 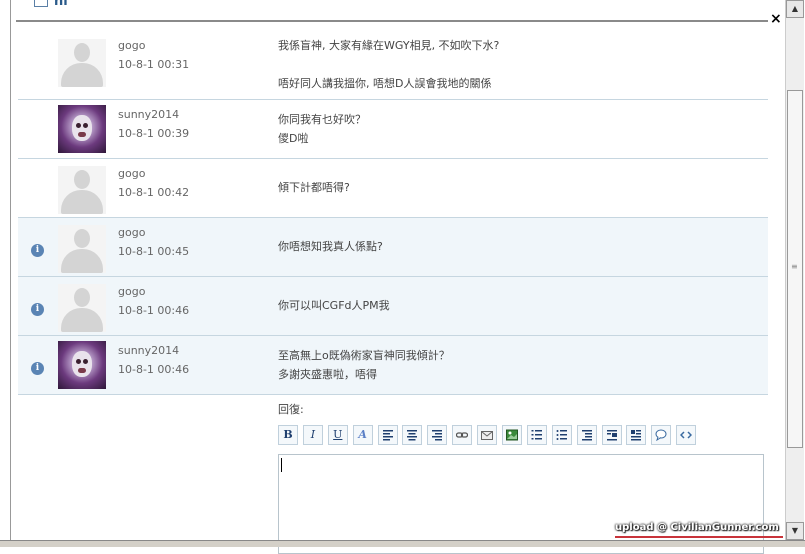 What do you see at coordinates (699, 537) in the screenshot?
I see `watermark-underline` at bounding box center [699, 537].